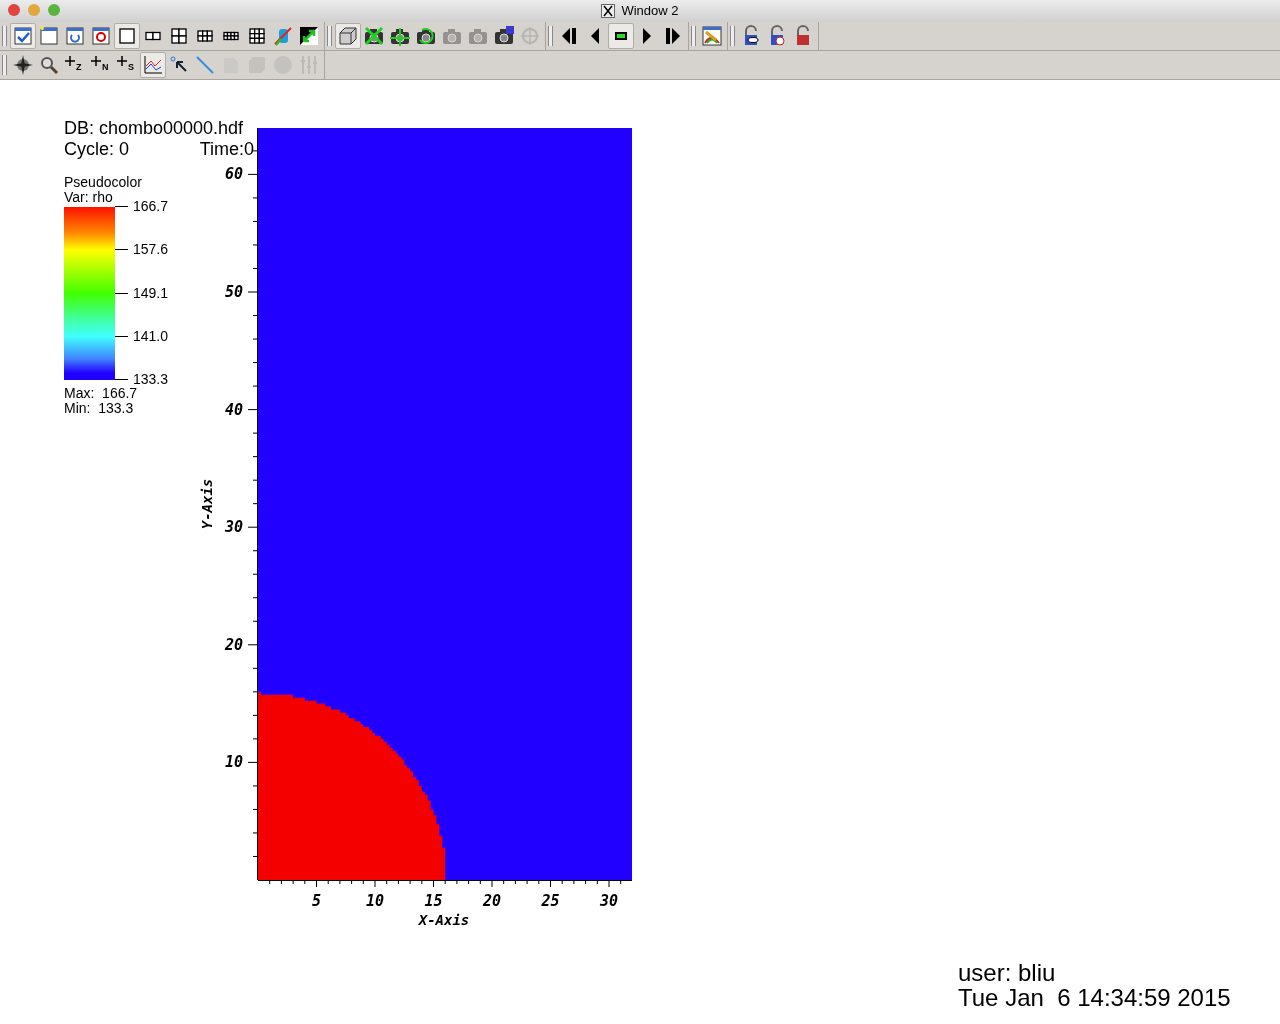 This screenshot has width=1280, height=1024. I want to click on legend-tick-label: 166.7, so click(151, 206).